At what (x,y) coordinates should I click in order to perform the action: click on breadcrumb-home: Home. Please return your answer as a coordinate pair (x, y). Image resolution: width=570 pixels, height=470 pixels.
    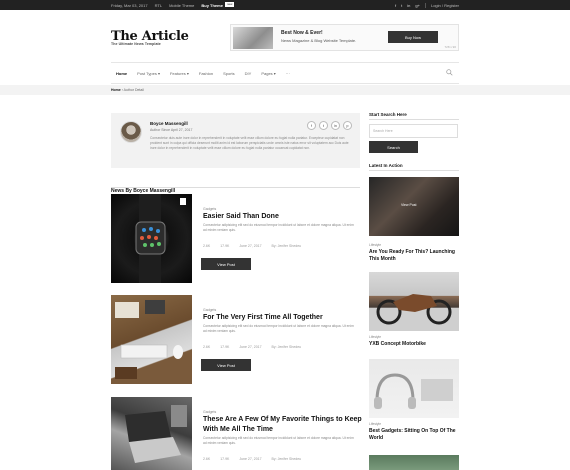
    Looking at the image, I should click on (116, 90).